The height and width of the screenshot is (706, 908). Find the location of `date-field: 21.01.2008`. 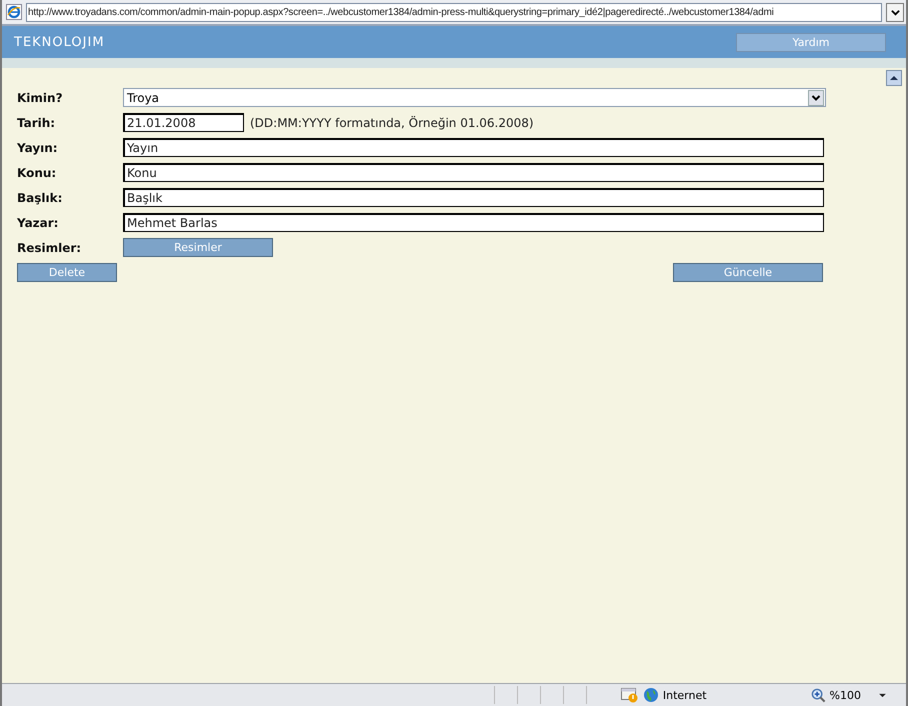

date-field: 21.01.2008 is located at coordinates (183, 122).